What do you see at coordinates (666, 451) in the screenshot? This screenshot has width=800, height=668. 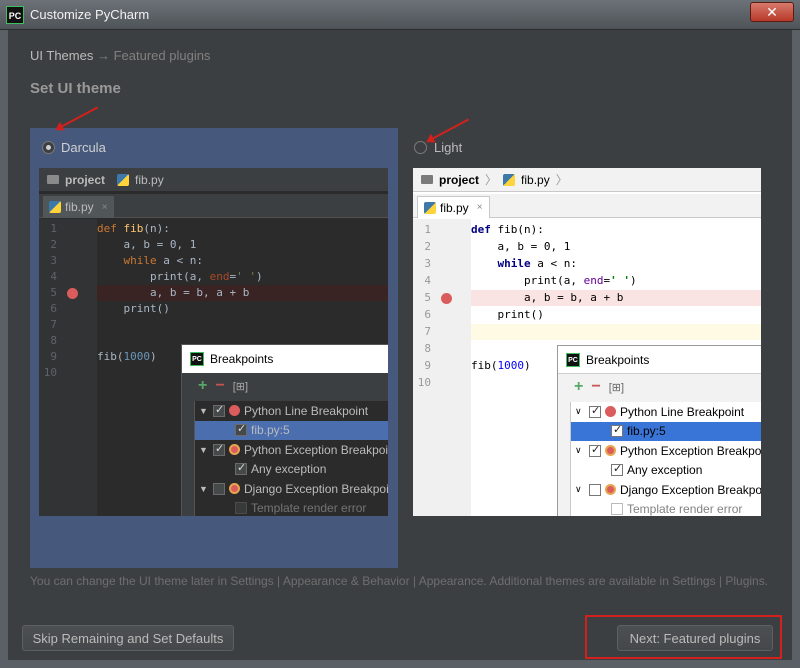 I see `tree-row: ∨Python Exception Breakpoi` at bounding box center [666, 451].